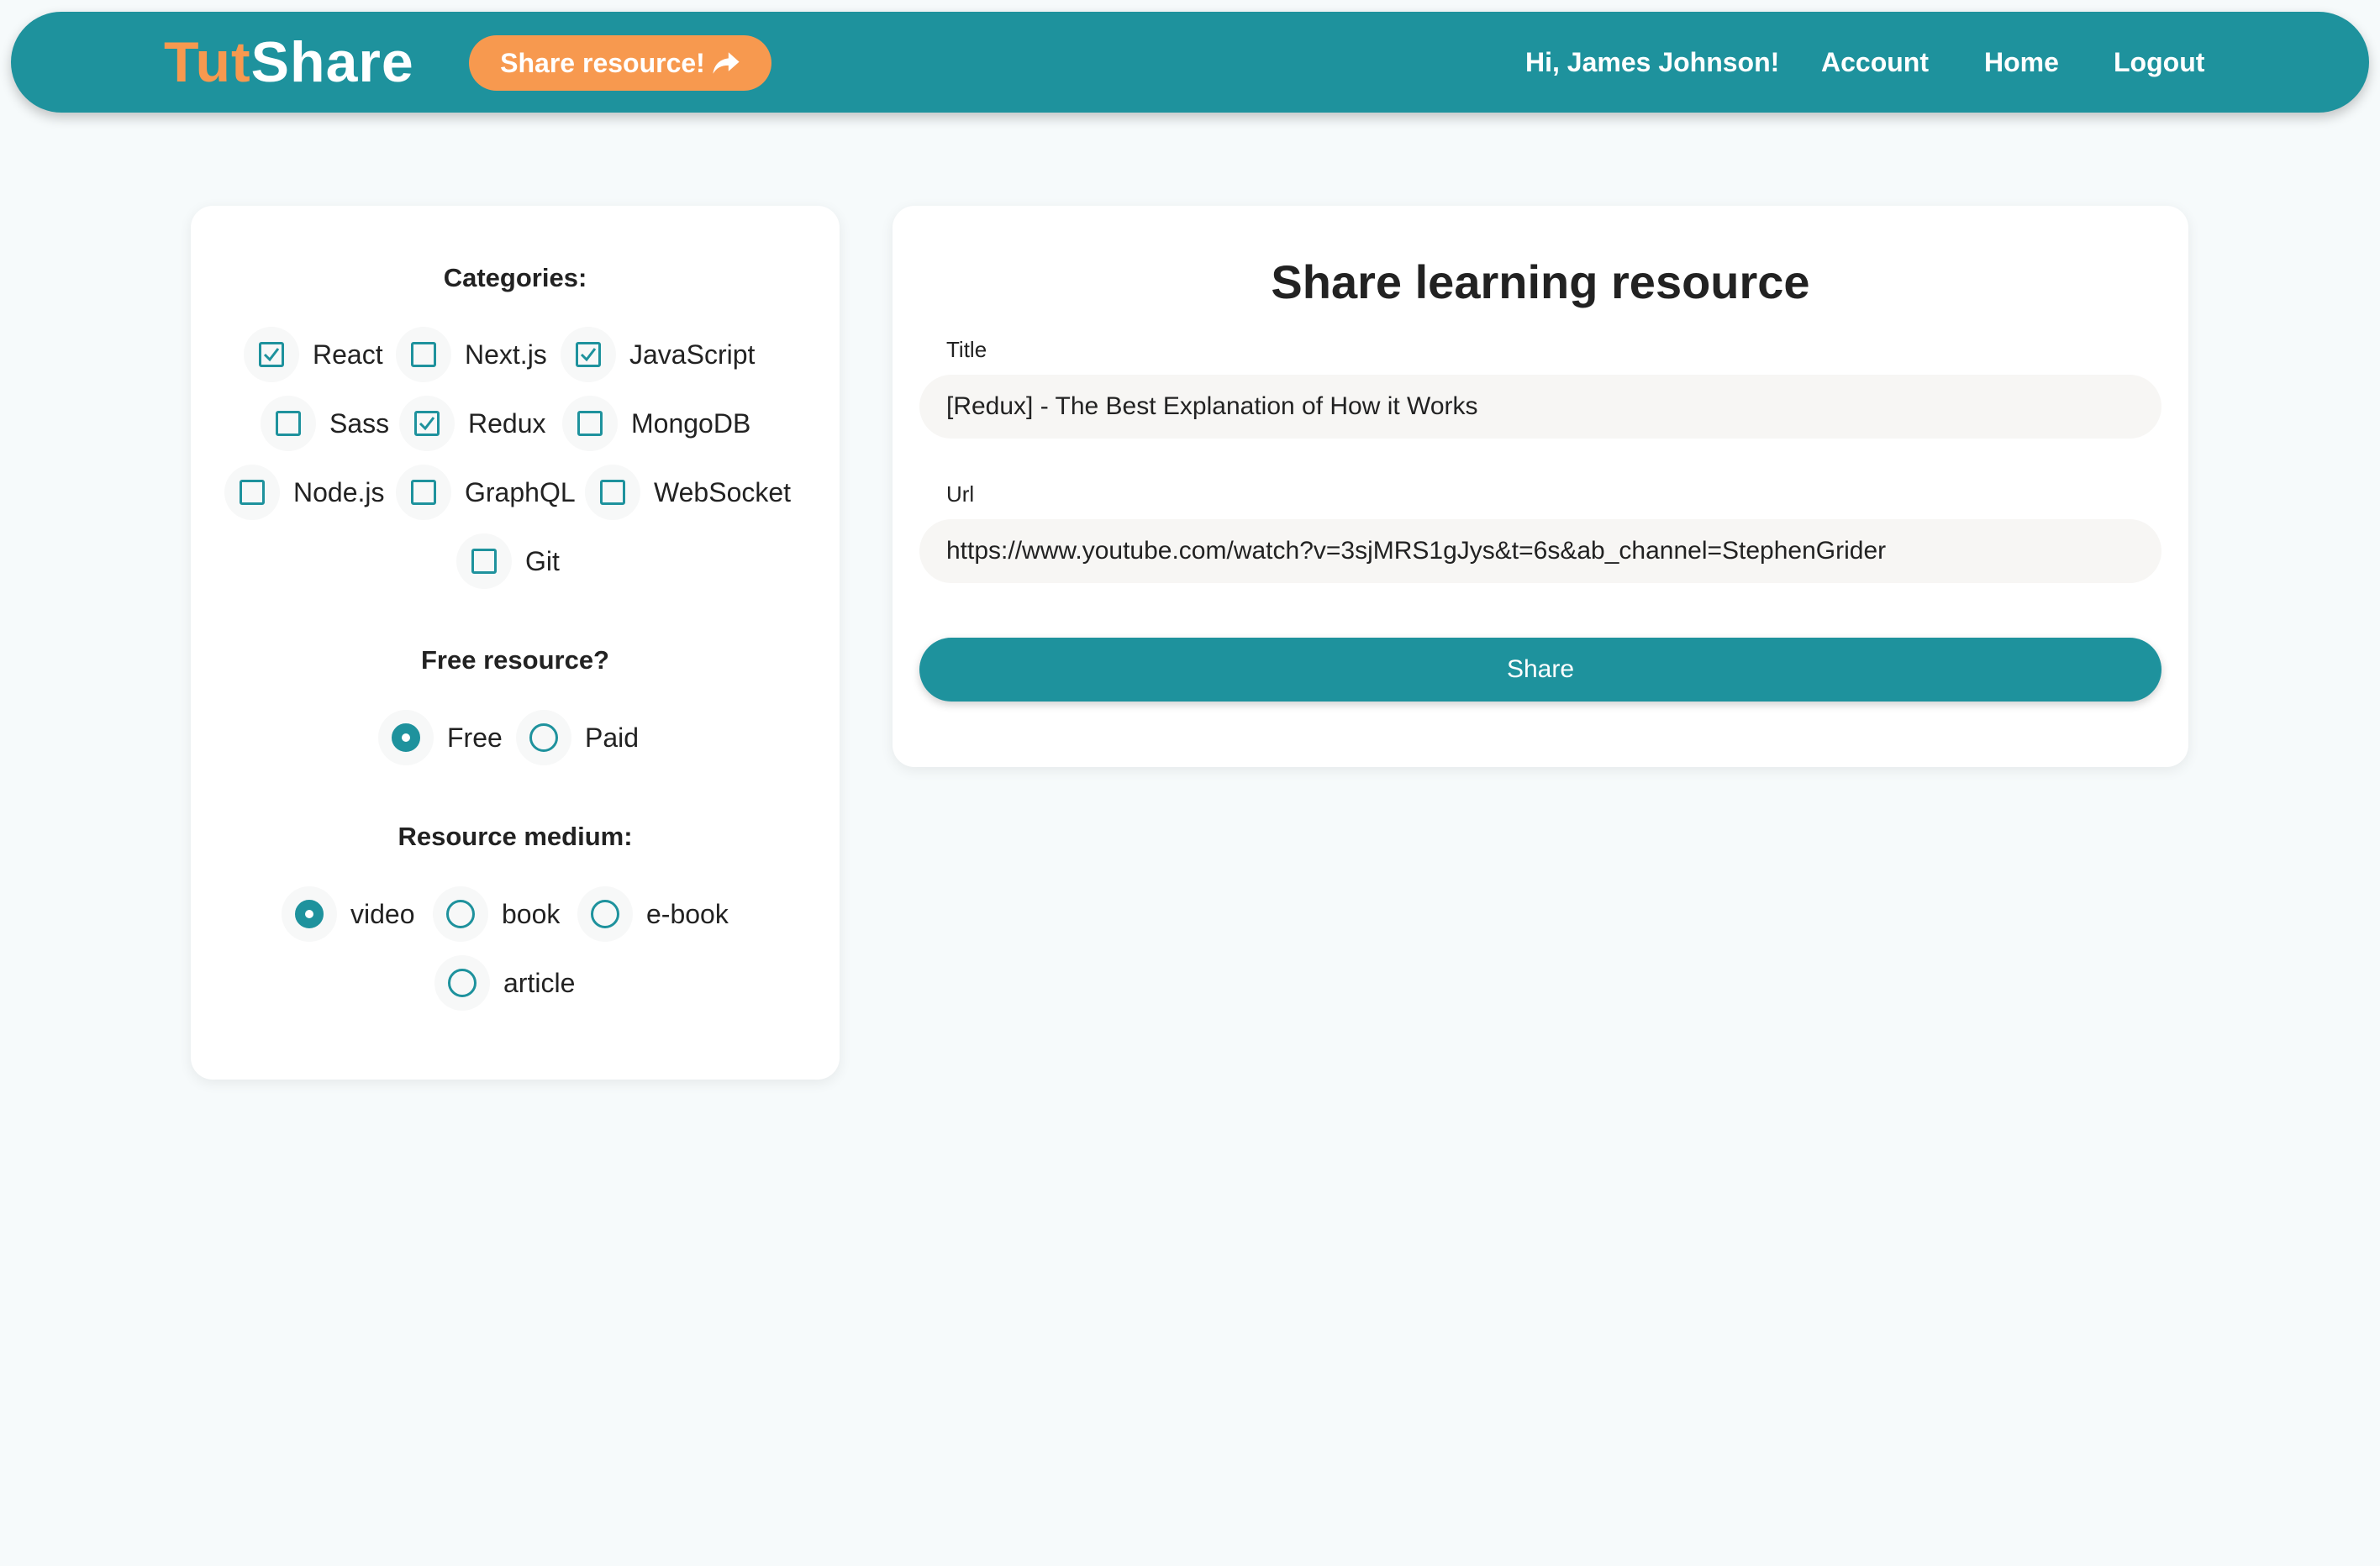  What do you see at coordinates (687, 913) in the screenshot?
I see `radio-label: e-book` at bounding box center [687, 913].